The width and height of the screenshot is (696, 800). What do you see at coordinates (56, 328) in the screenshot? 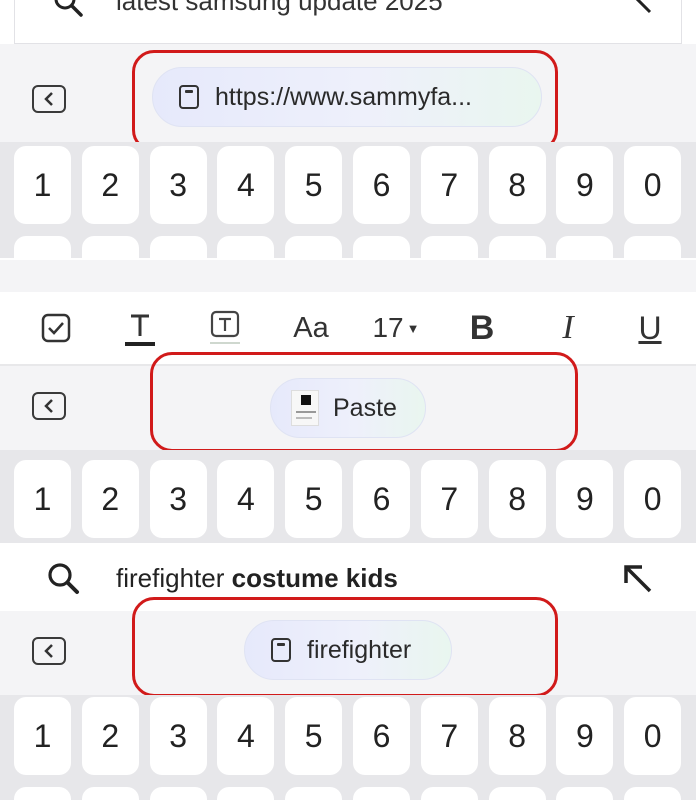
I see `checkbox-icon` at bounding box center [56, 328].